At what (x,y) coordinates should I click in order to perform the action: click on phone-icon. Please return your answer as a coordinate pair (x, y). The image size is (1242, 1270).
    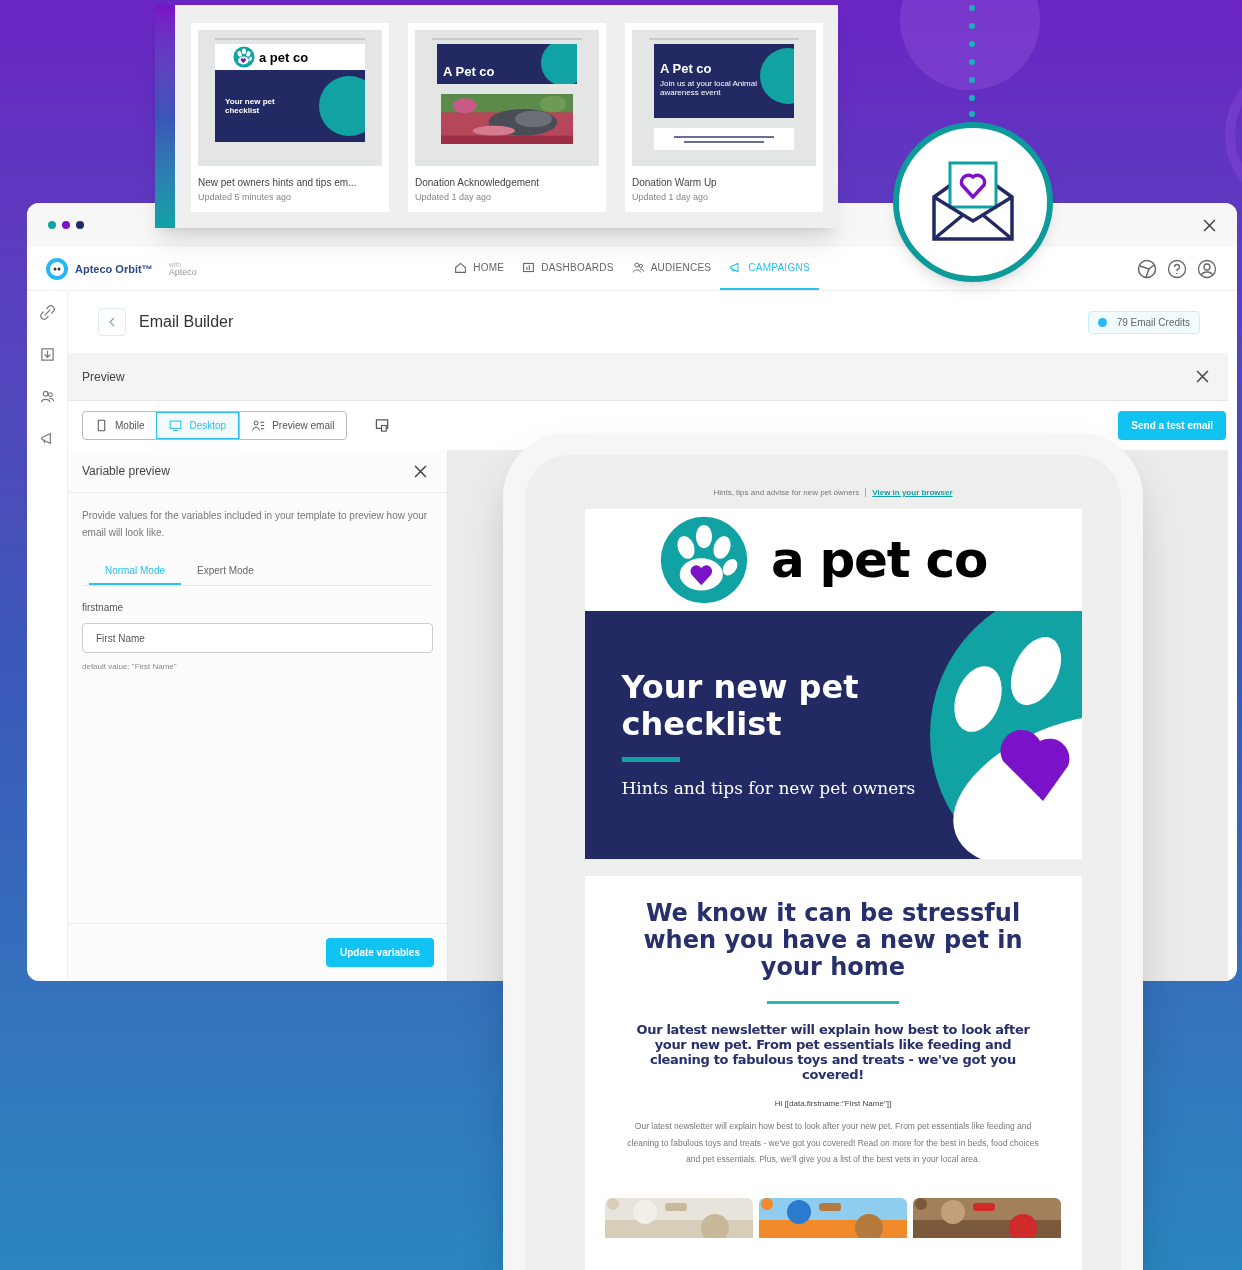
    Looking at the image, I should click on (101, 425).